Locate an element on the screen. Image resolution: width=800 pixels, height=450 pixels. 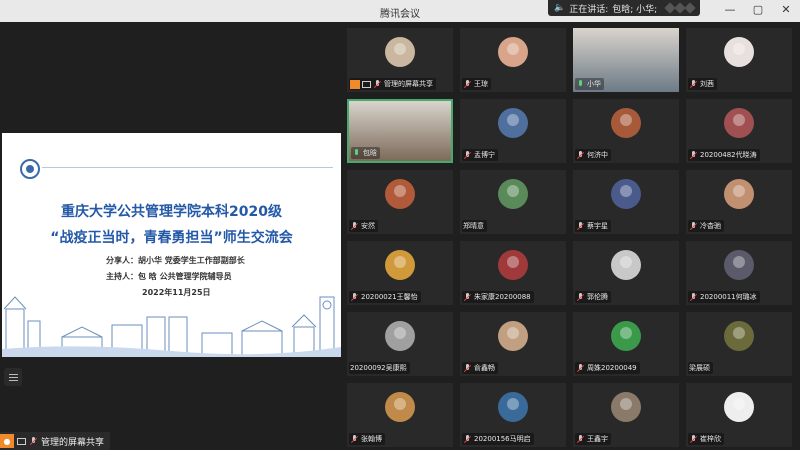
university-logo-icon is located at coordinates (30, 169).